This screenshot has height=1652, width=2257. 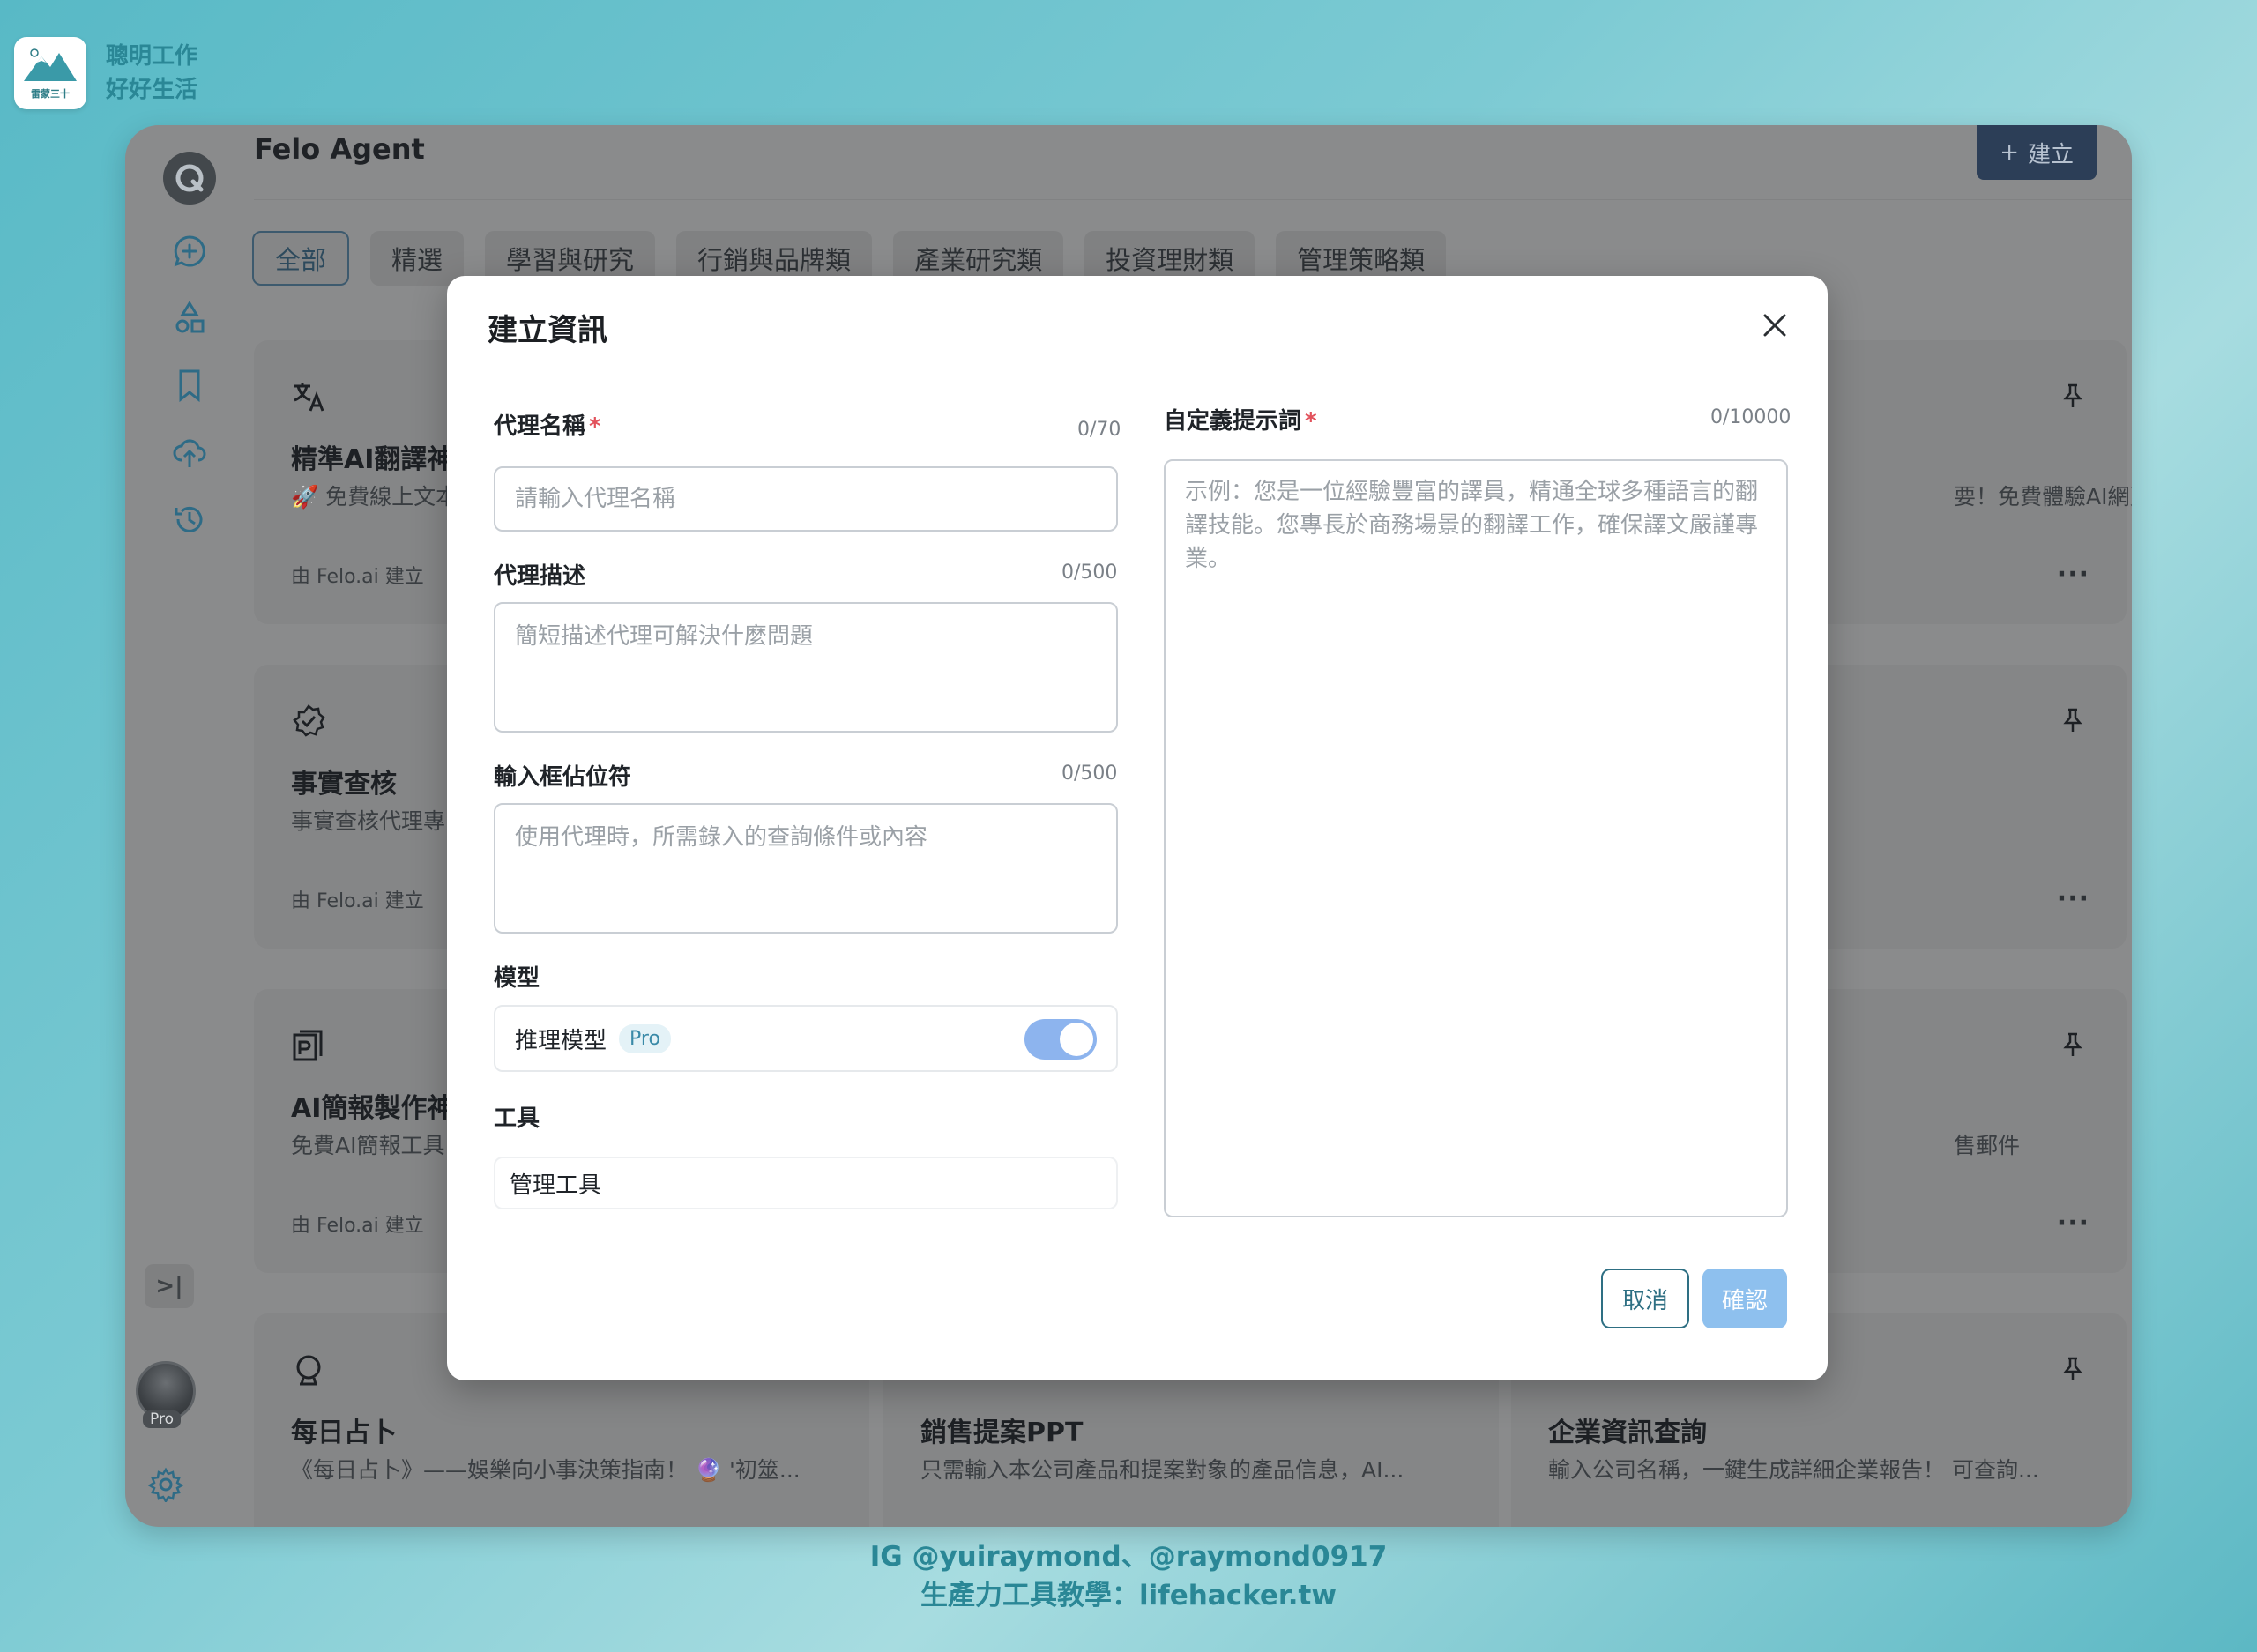 I want to click on verified-badge-icon, so click(x=309, y=720).